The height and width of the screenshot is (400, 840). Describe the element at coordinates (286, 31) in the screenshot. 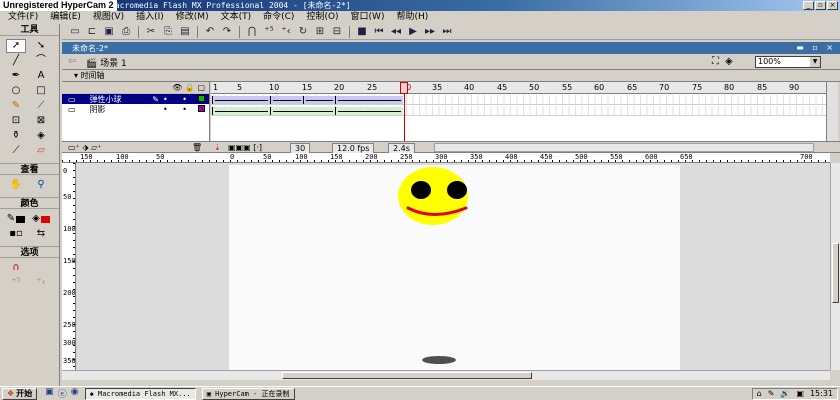

I see `straighten-icon: ⁺‹` at that location.